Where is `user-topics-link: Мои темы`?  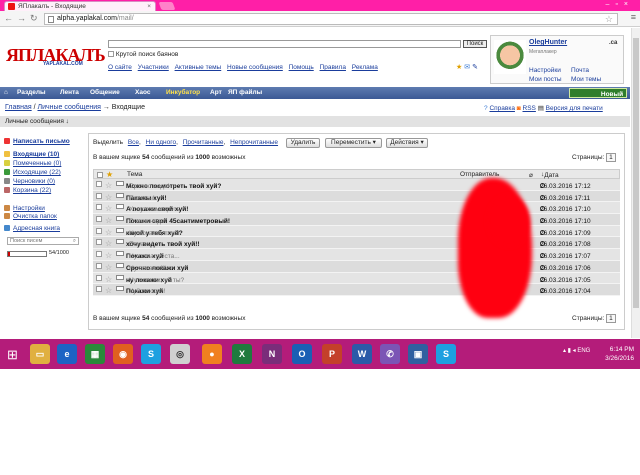 user-topics-link: Мои темы is located at coordinates (586, 79).